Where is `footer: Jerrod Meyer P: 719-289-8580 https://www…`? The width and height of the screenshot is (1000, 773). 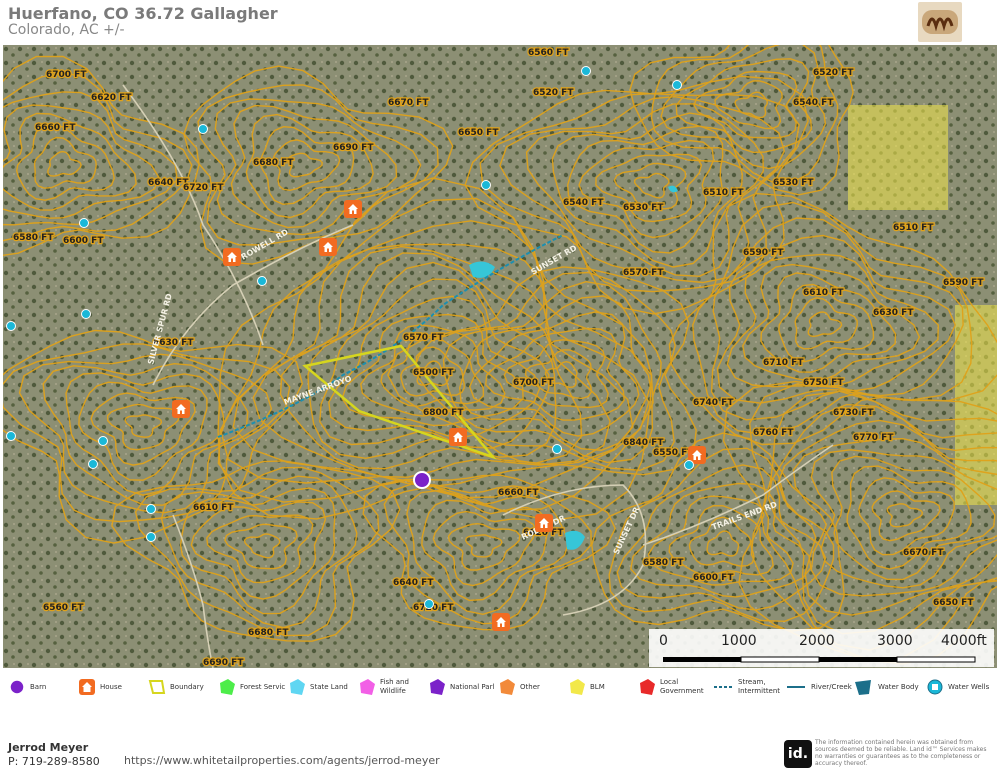 footer: Jerrod Meyer P: 719-289-8580 https://www… is located at coordinates (500, 754).